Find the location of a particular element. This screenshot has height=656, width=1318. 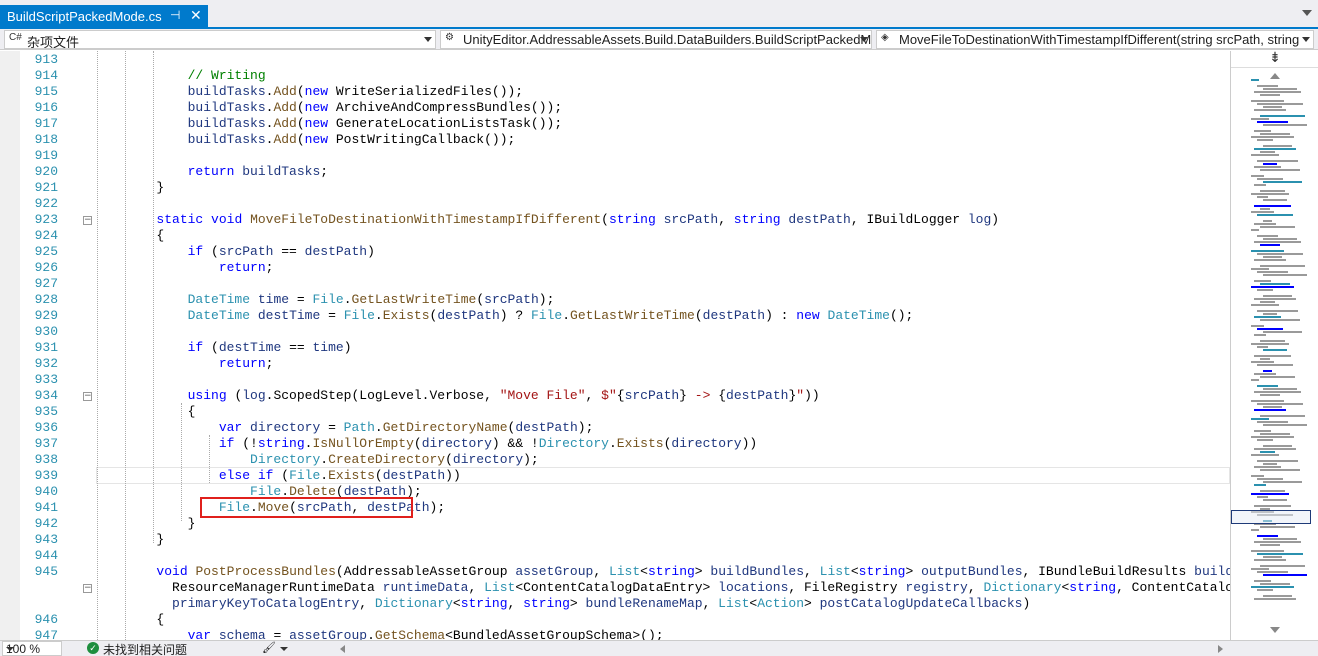

code-line: 919 is located at coordinates (615, 156).